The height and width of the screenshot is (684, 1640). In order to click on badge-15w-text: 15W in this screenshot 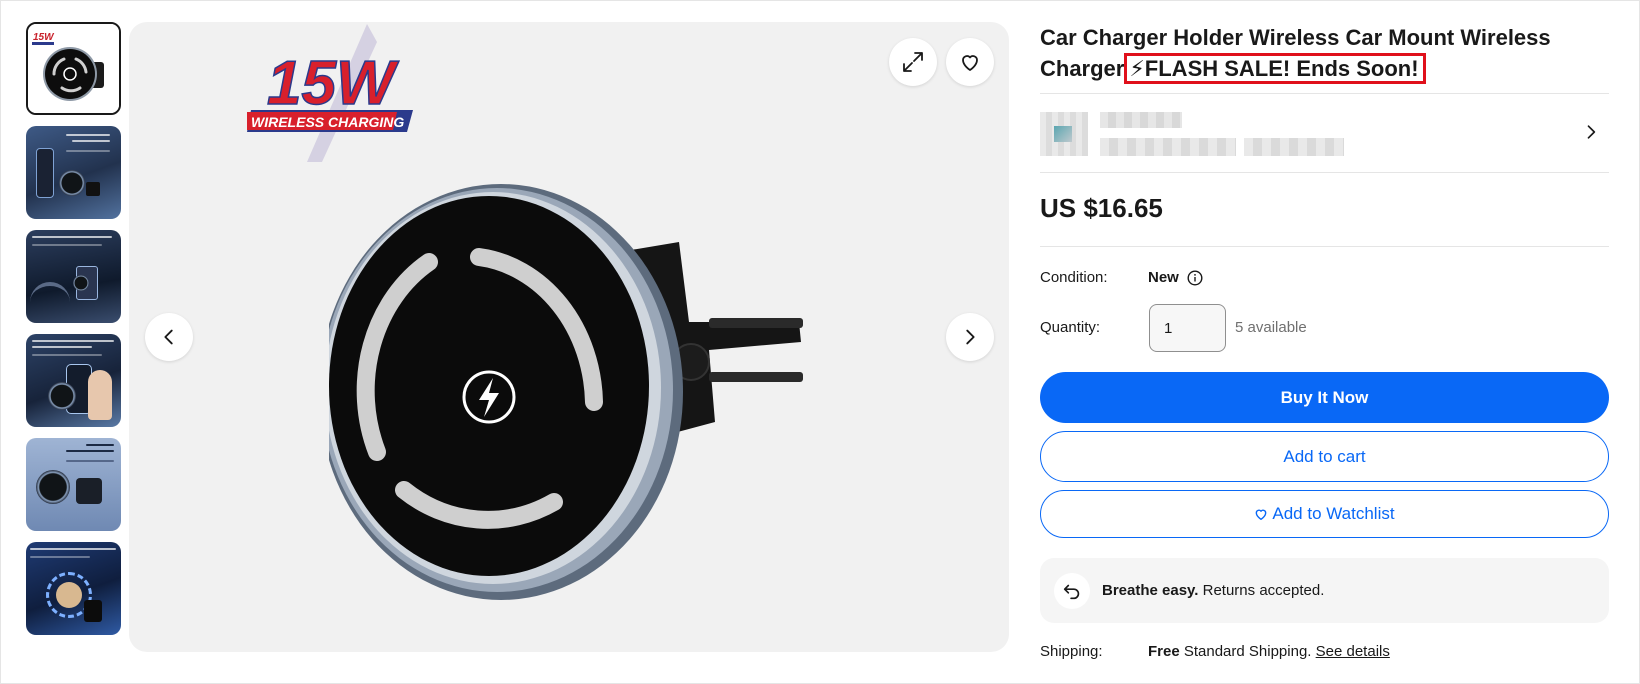, I will do `click(333, 83)`.